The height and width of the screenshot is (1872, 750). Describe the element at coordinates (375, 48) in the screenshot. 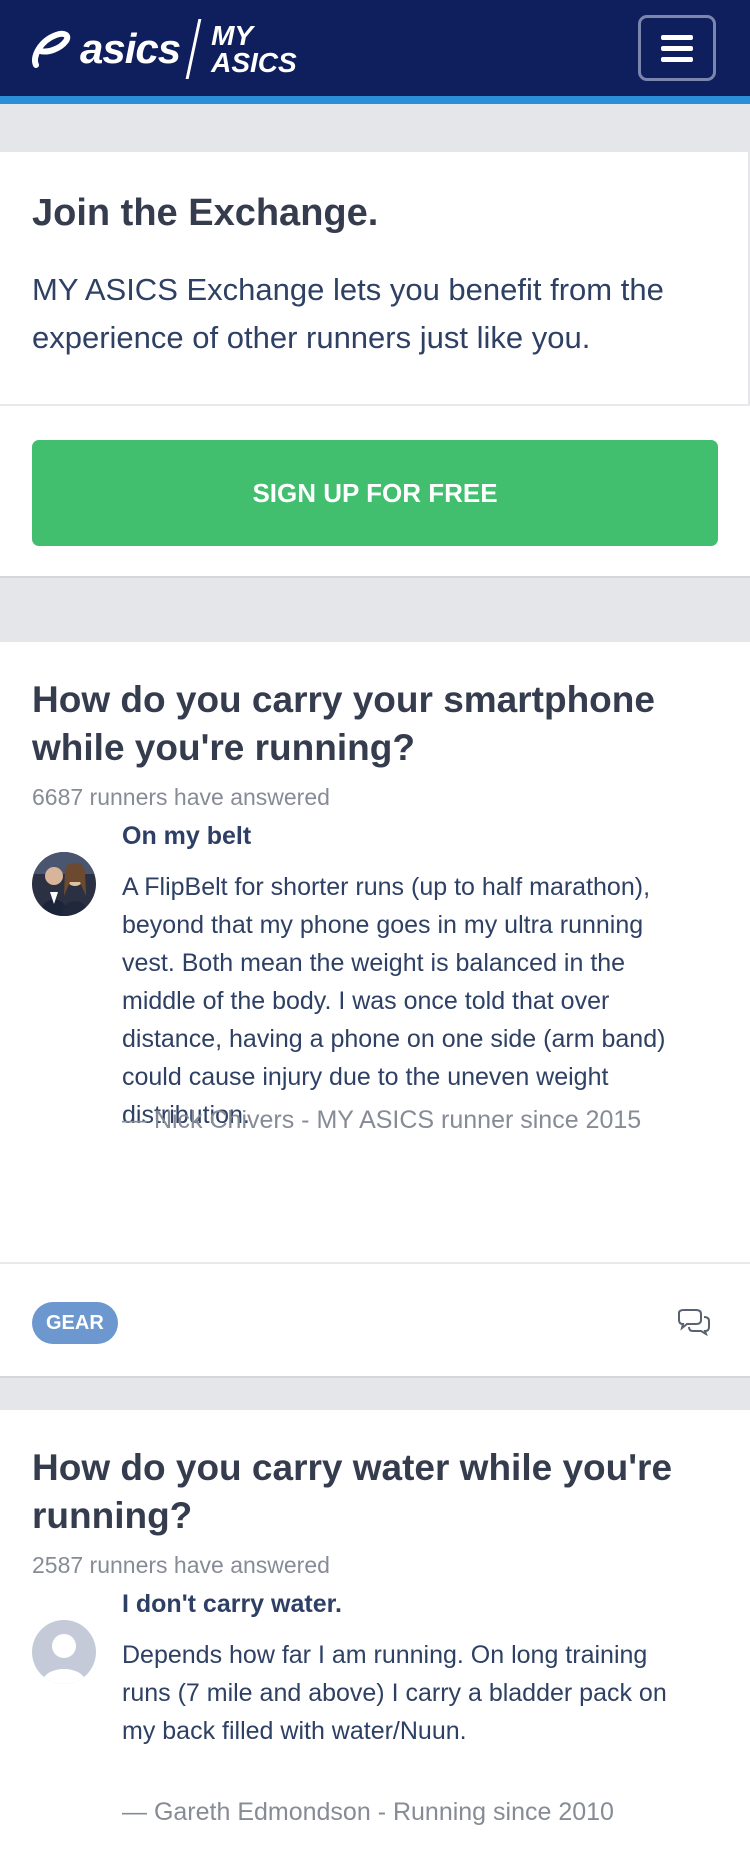

I see `top-header: asics MY ASICS` at that location.